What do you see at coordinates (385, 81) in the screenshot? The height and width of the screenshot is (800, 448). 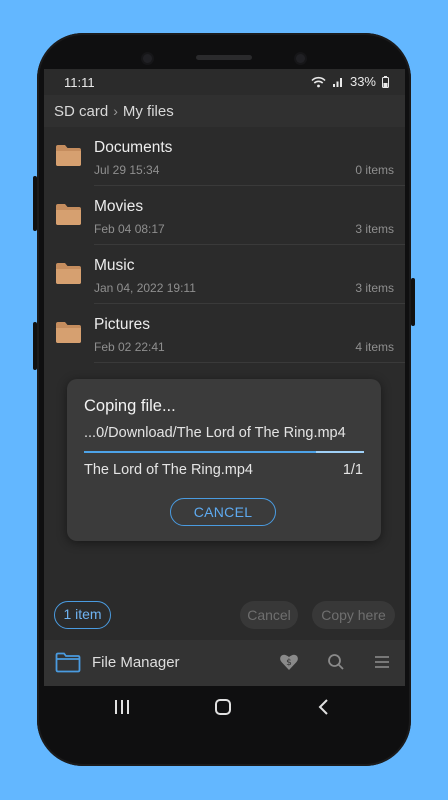 I see `battery-icon` at bounding box center [385, 81].